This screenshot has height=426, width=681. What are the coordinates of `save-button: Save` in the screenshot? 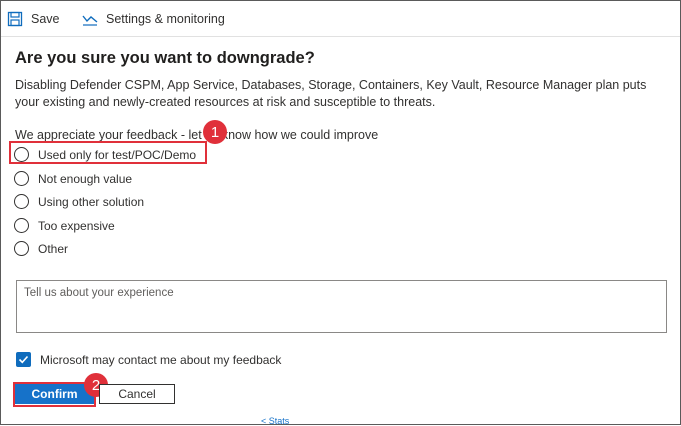 It's located at (33, 19).